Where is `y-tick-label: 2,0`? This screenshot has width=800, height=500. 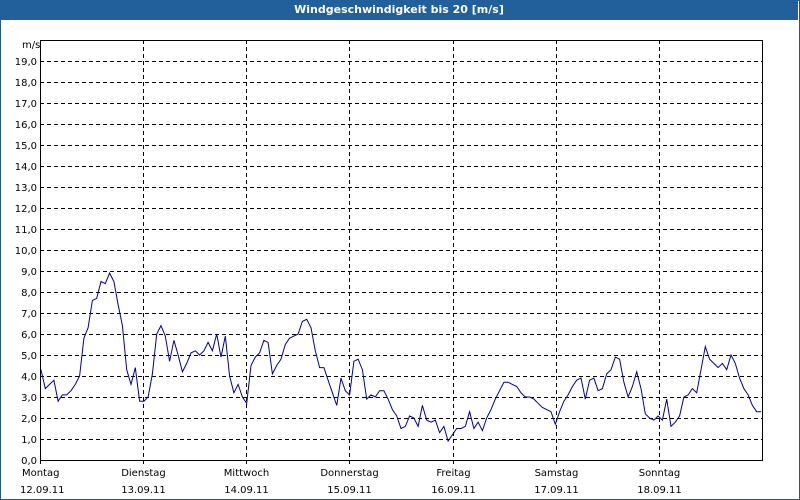
y-tick-label: 2,0 is located at coordinates (29, 419).